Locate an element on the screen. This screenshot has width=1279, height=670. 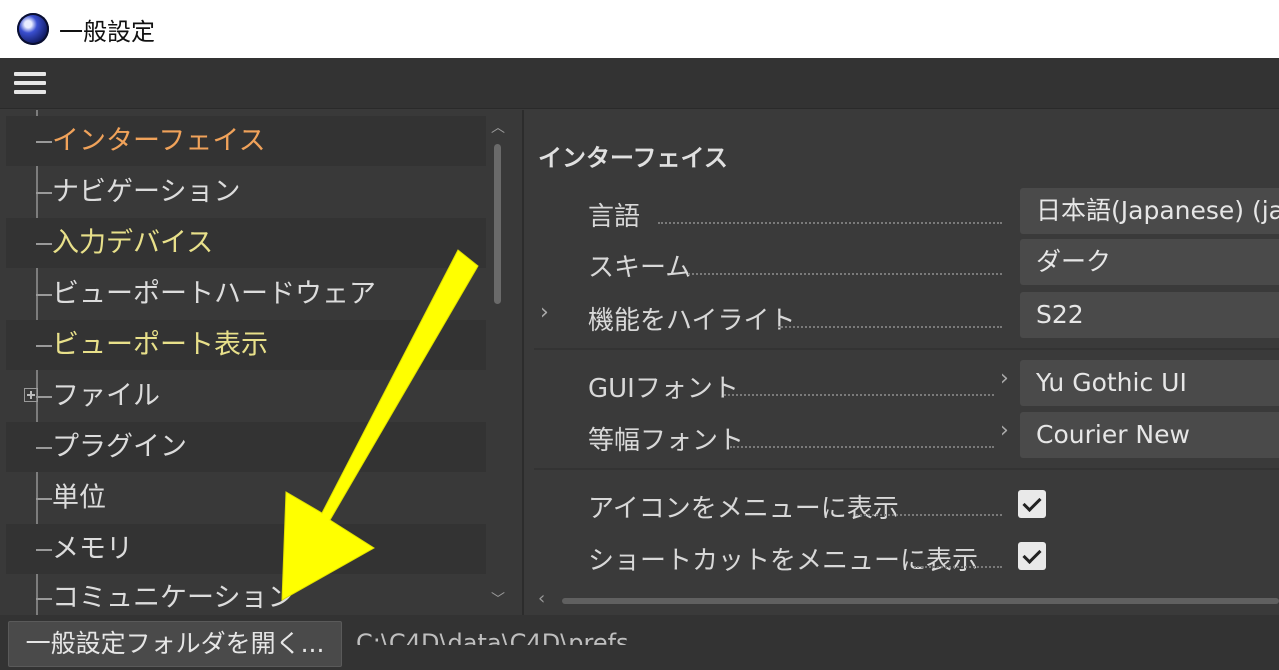
highlight-row: › 機能をハイライト S22 is located at coordinates (901, 317).